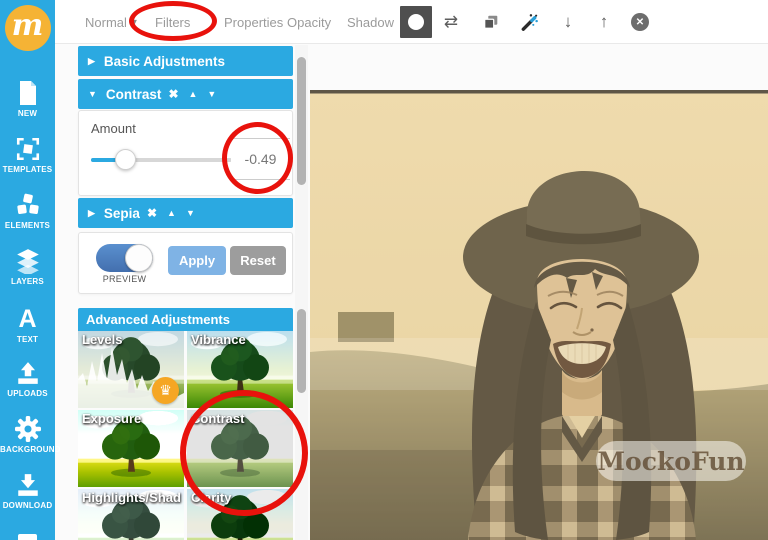 Image resolution: width=768 pixels, height=540 pixels. I want to click on menu-item-shadow: Shadow, so click(370, 22).